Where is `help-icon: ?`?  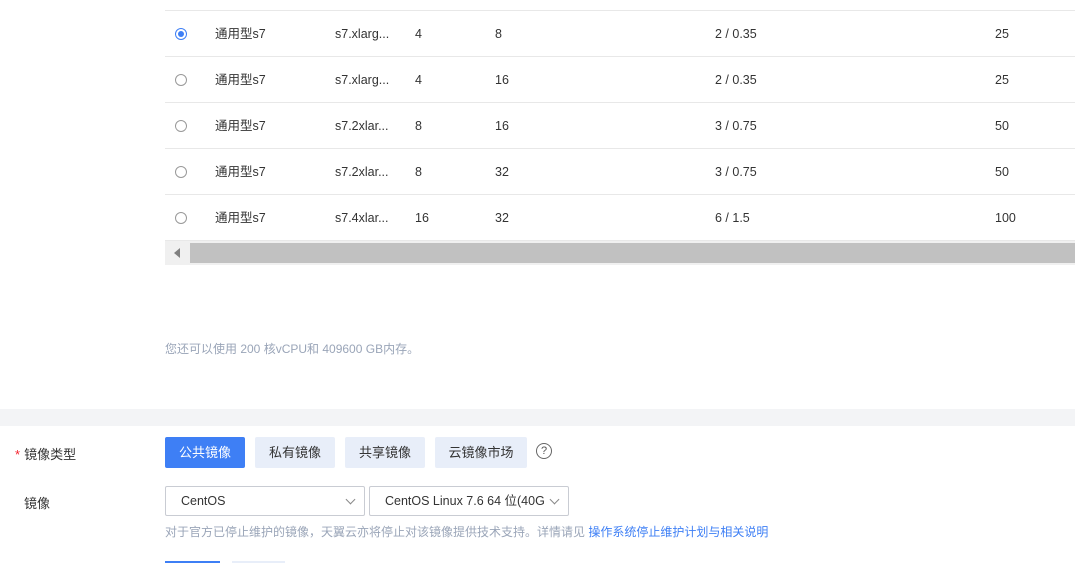 help-icon: ? is located at coordinates (544, 451).